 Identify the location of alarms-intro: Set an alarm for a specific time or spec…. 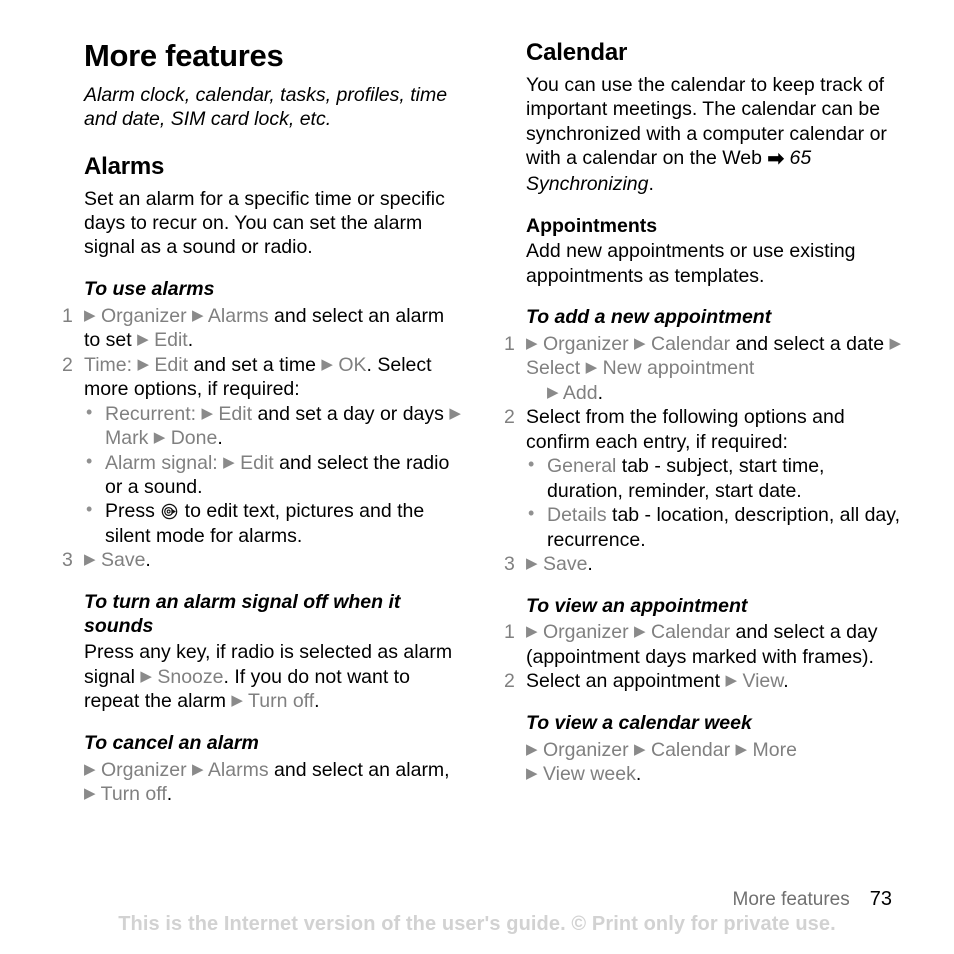
(264, 223).